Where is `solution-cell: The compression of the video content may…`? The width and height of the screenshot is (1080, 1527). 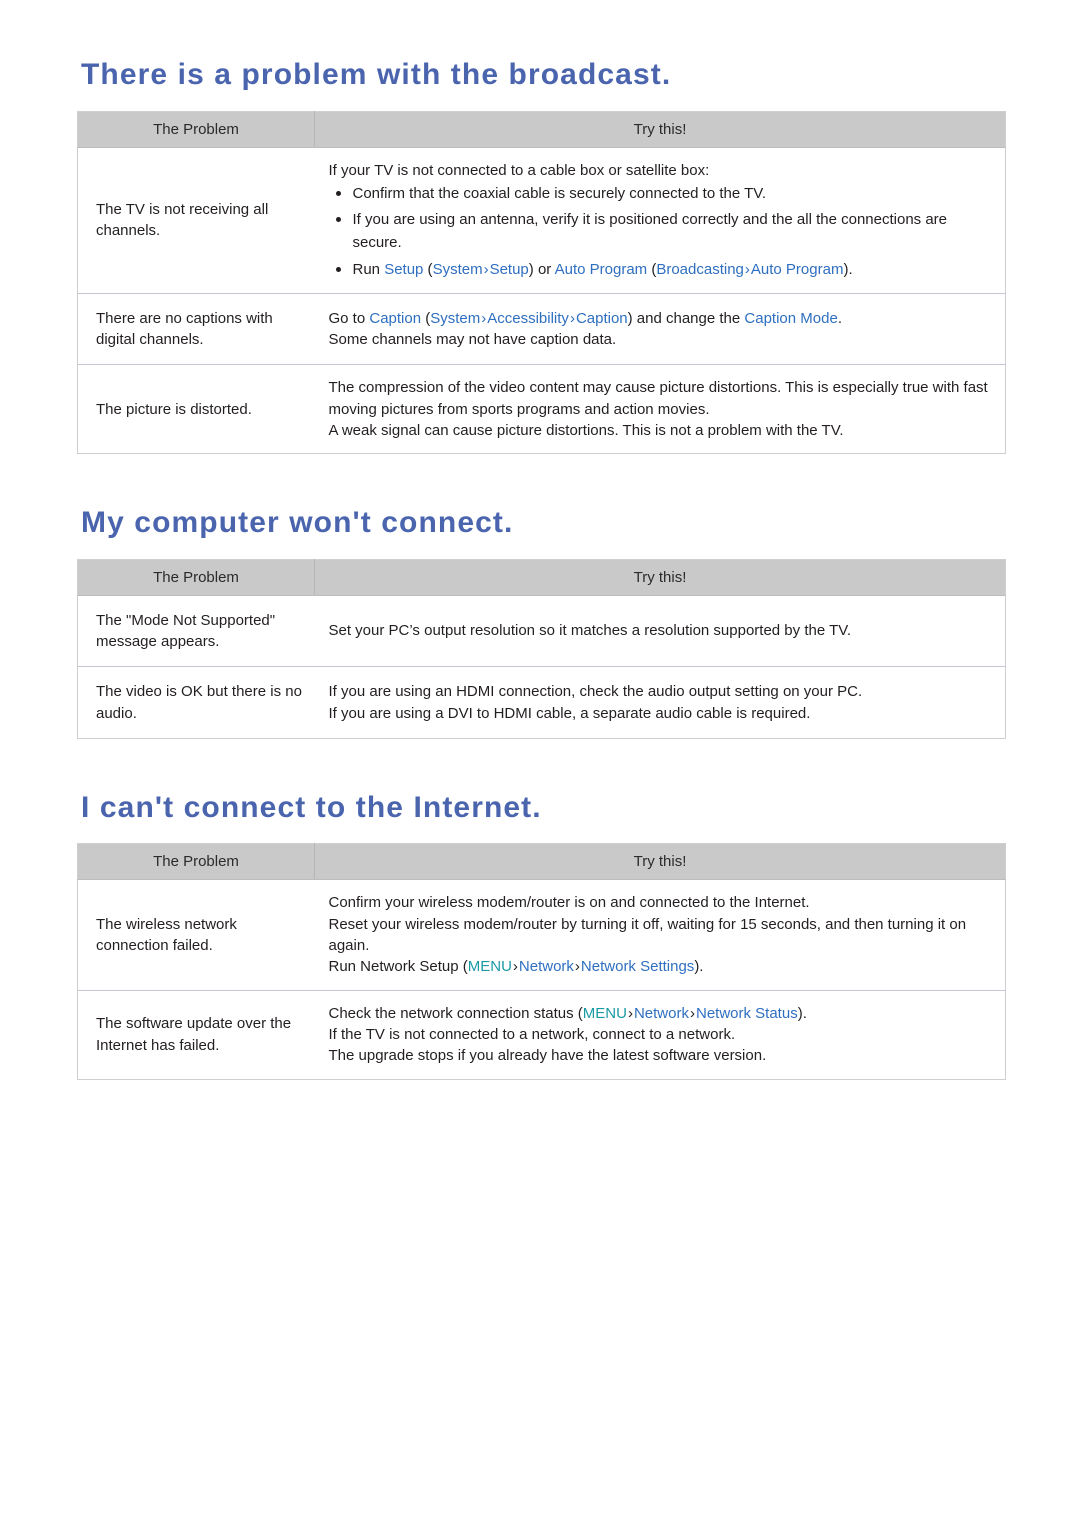
solution-cell: The compression of the video content may… is located at coordinates (660, 409).